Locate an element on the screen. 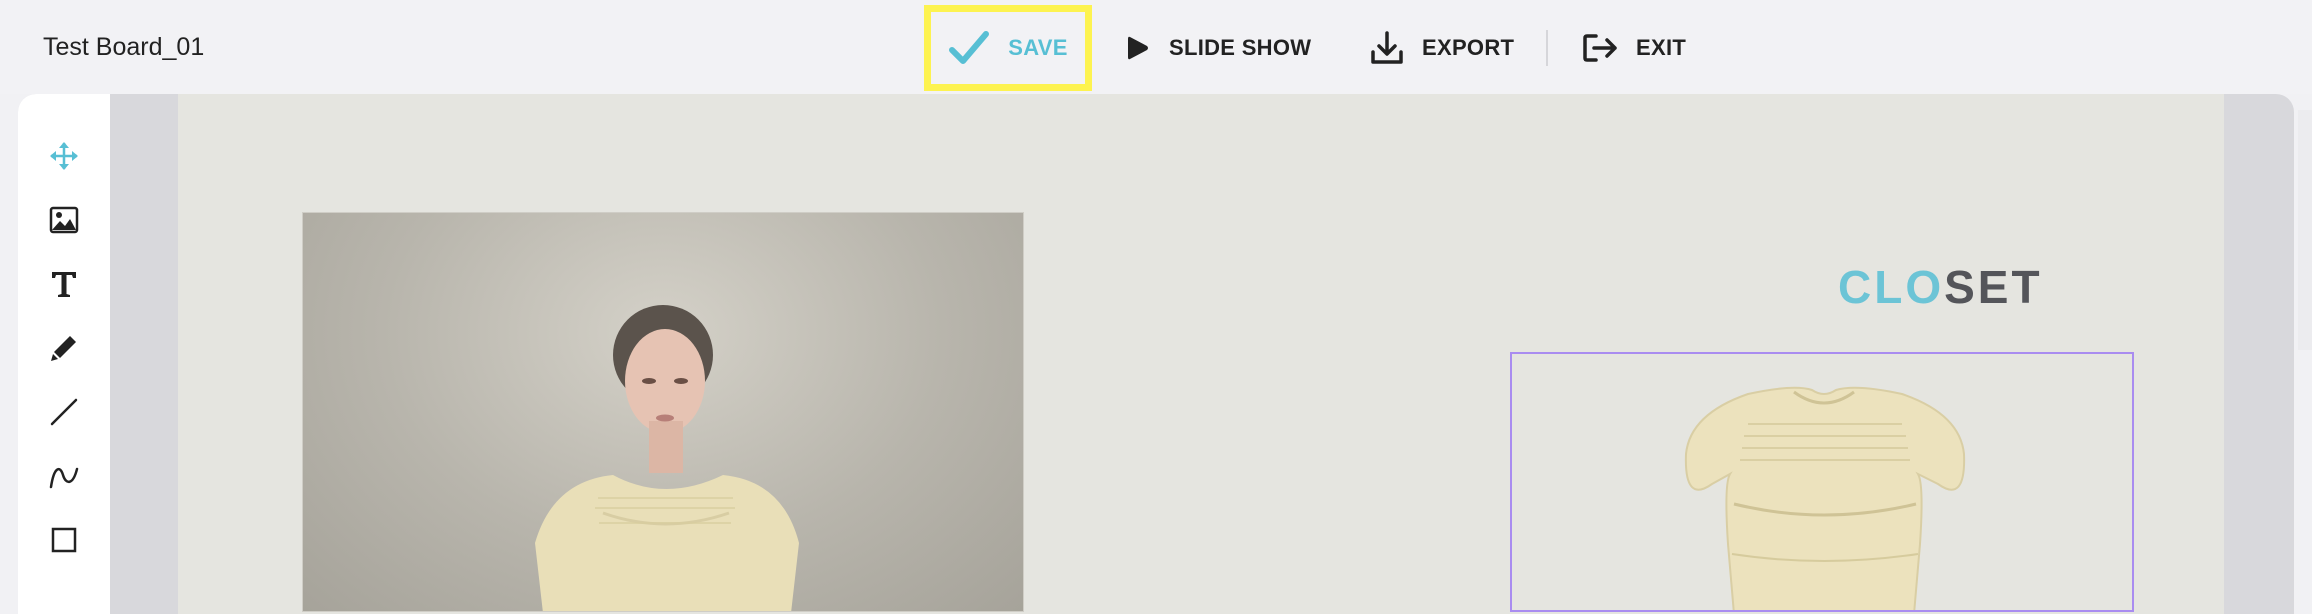 The width and height of the screenshot is (2312, 614). rectangle-tool is located at coordinates (64, 540).